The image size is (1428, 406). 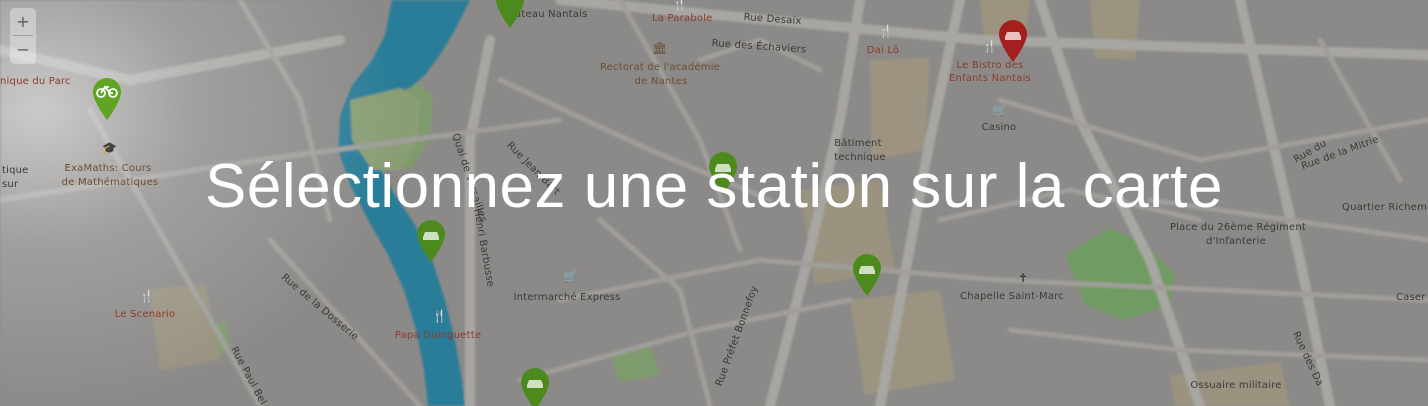 I want to click on map-label-chapelle: Chapelle Saint-Marc, so click(x=1012, y=296).